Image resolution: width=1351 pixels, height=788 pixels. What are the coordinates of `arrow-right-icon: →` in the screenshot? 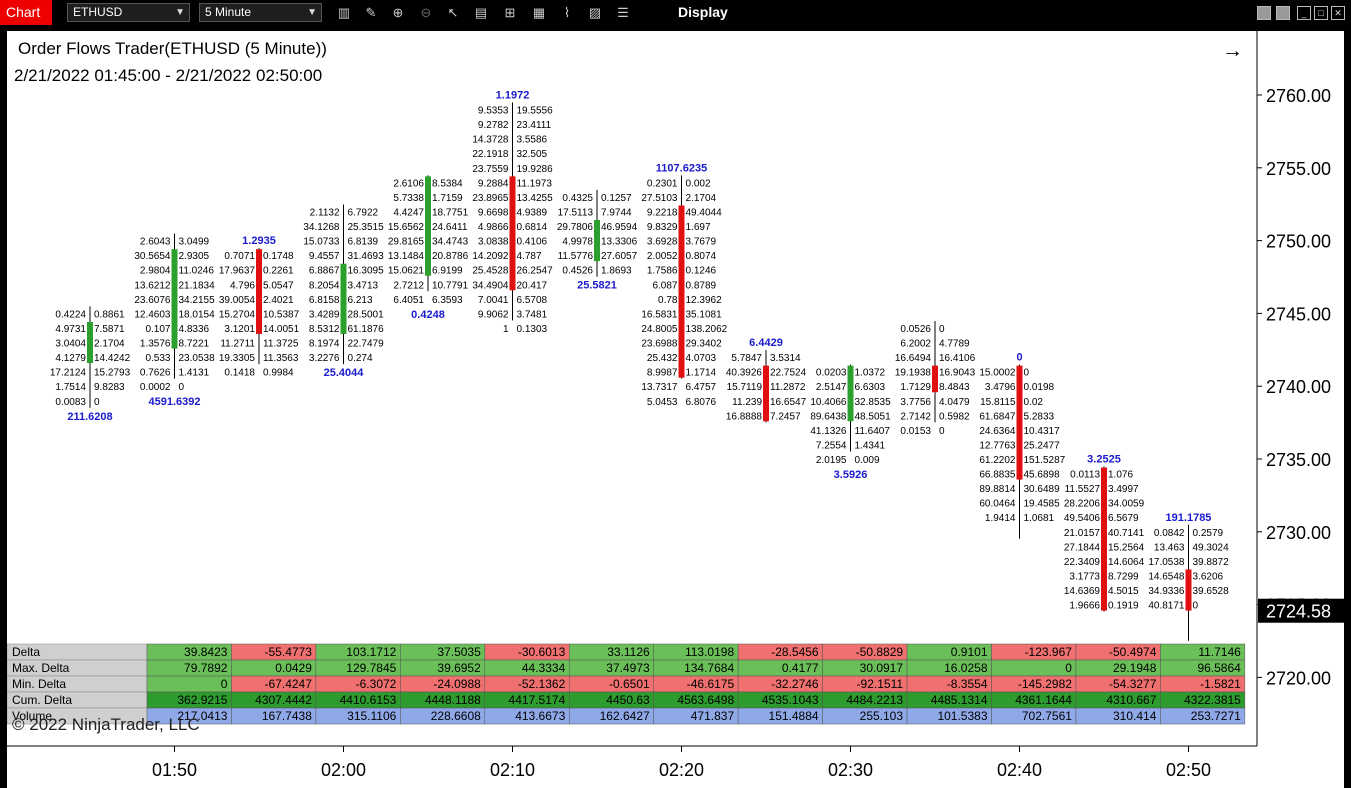 It's located at (1232, 51).